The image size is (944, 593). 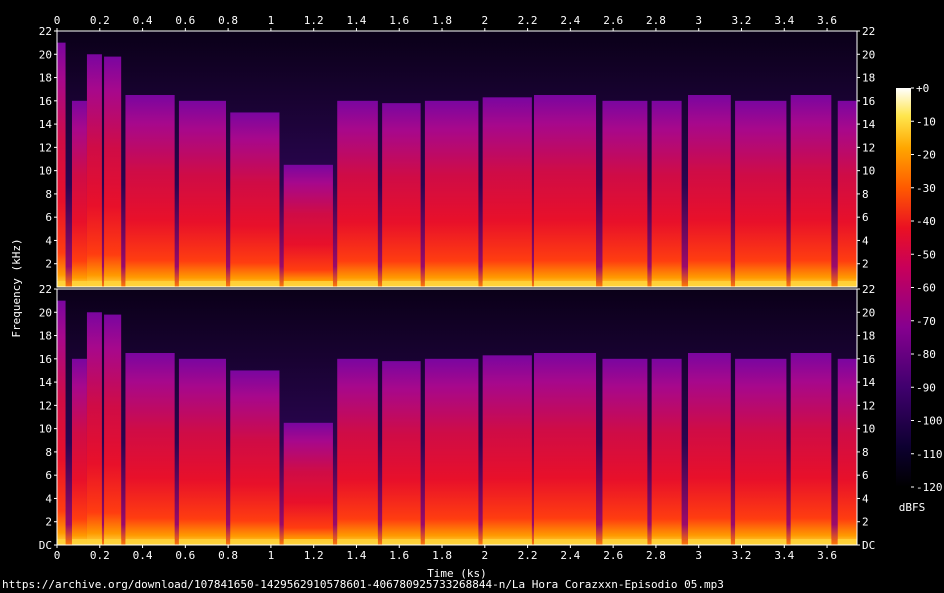 What do you see at coordinates (698, 20) in the screenshot?
I see `x-tick-label-top: 3` at bounding box center [698, 20].